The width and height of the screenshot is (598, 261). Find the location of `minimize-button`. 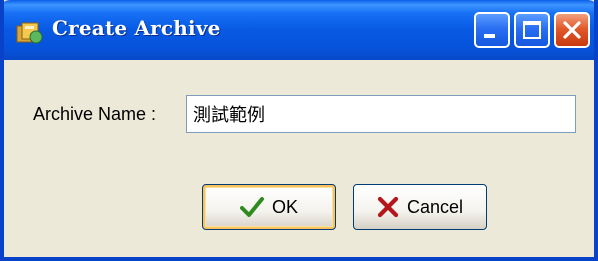

minimize-button is located at coordinates (492, 30).